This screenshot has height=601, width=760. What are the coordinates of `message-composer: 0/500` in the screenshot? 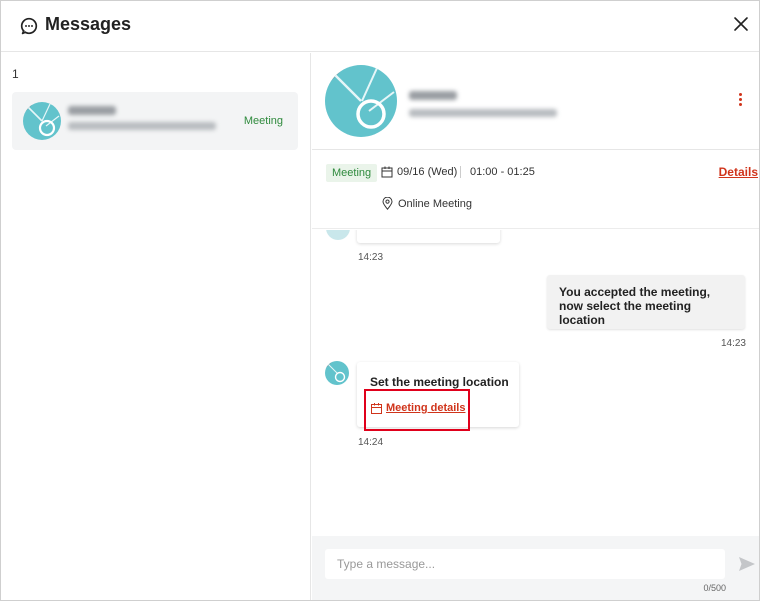 It's located at (535, 568).